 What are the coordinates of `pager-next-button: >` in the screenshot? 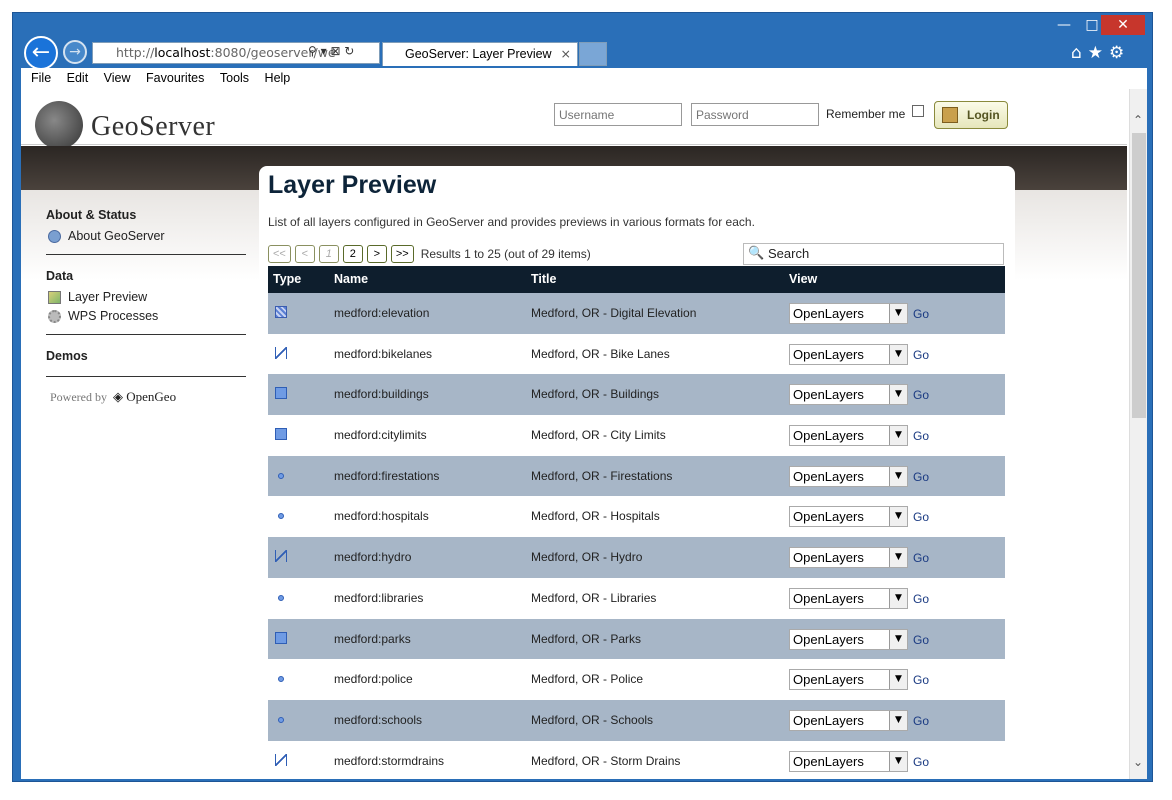 It's located at (376, 254).